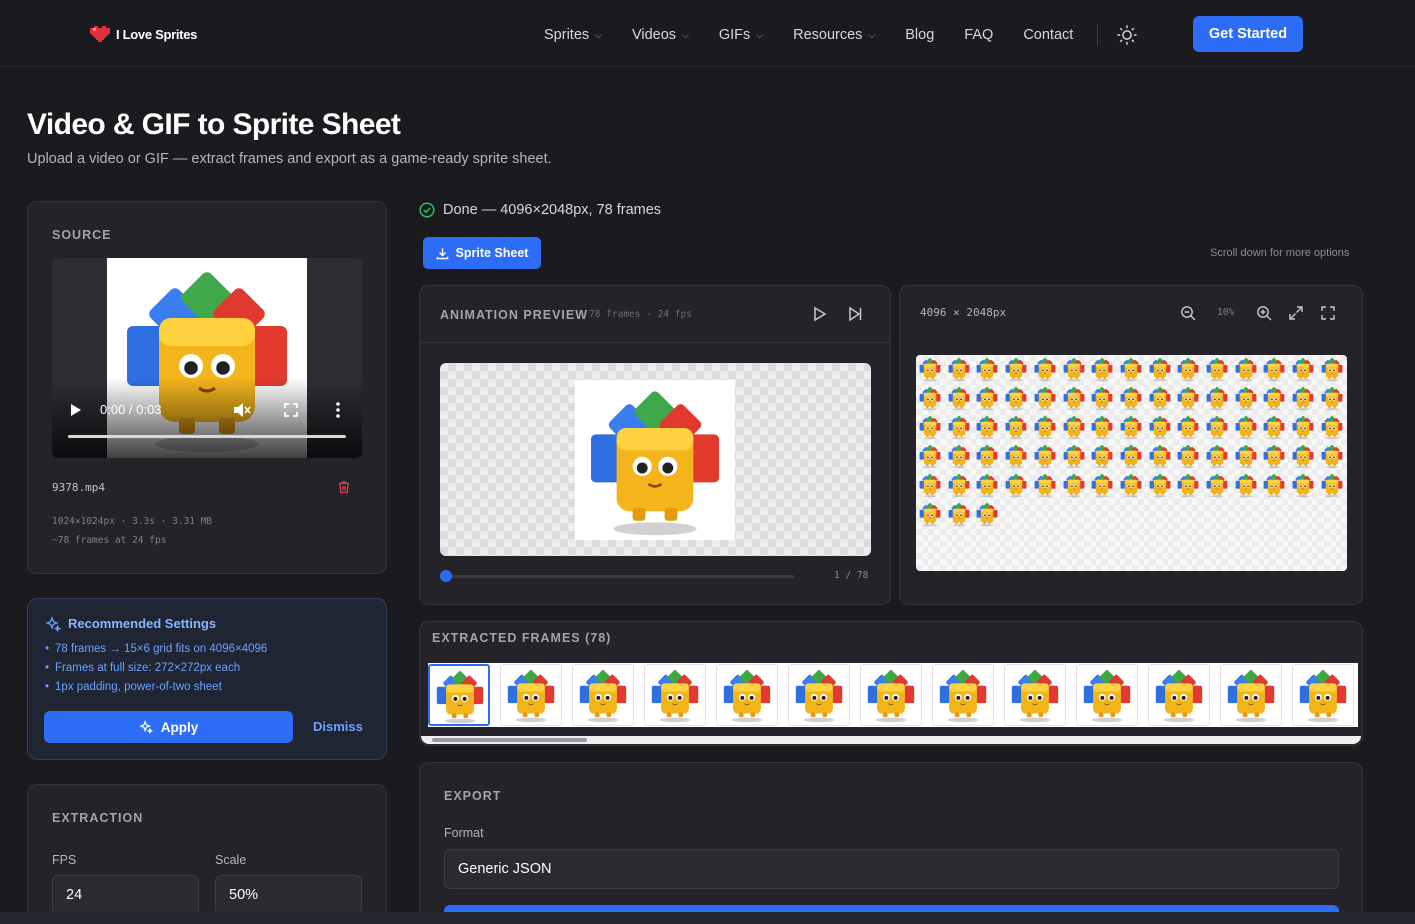 Image resolution: width=1415 pixels, height=924 pixels. I want to click on sprite-sheet-canvas, so click(1131, 463).